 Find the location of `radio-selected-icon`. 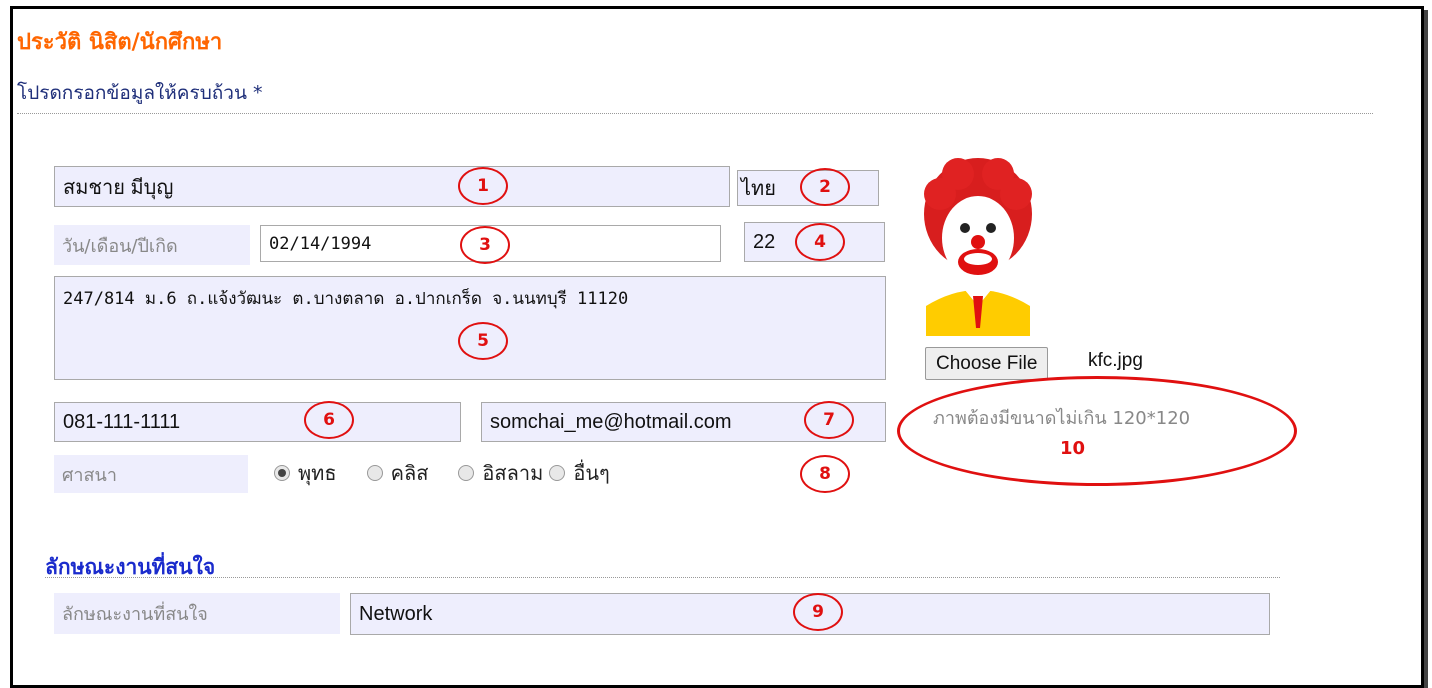

radio-selected-icon is located at coordinates (282, 473).